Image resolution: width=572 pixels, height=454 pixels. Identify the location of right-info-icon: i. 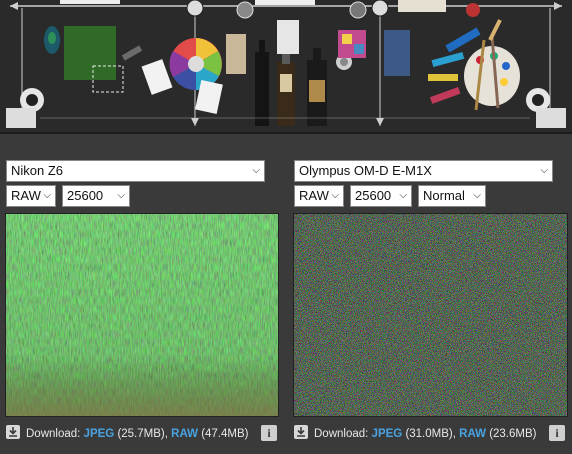
(557, 433).